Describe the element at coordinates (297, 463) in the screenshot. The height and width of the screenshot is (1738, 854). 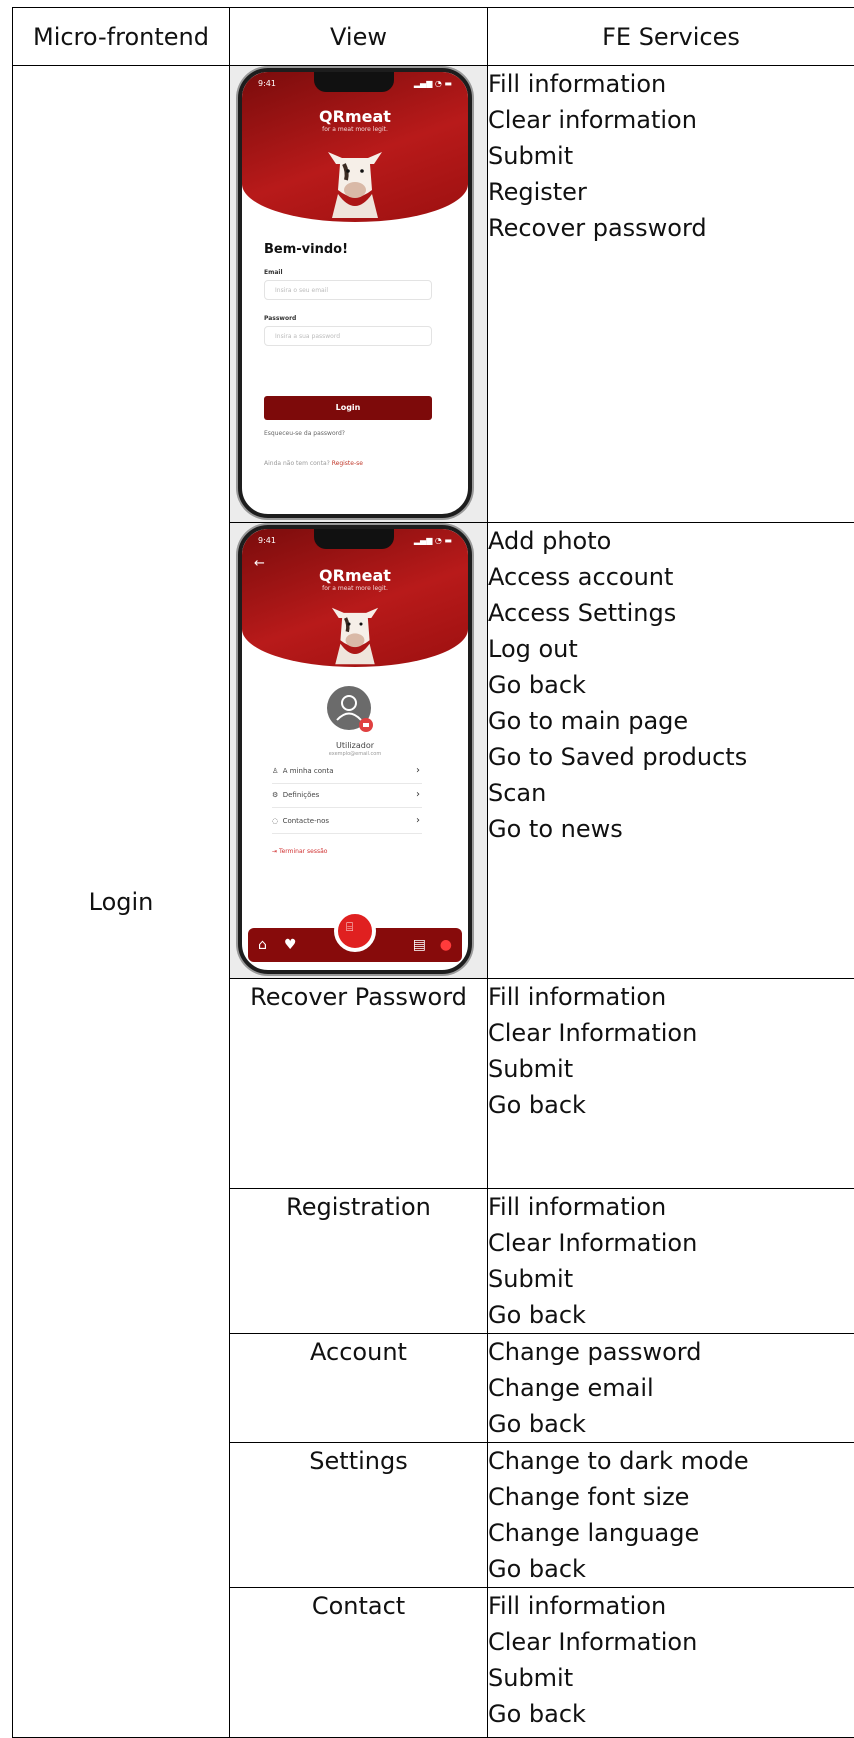
I see `no-account-text: Ainda não tem conta?` at that location.